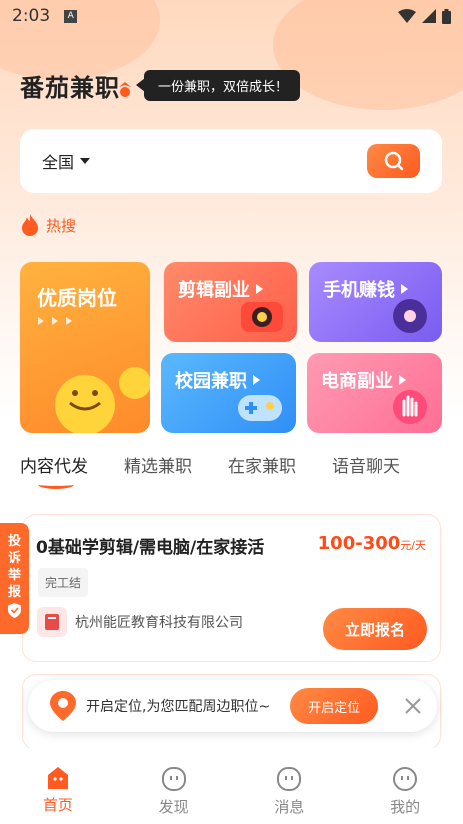  What do you see at coordinates (374, 393) in the screenshot?
I see `category-ecommerce: 电商副业` at bounding box center [374, 393].